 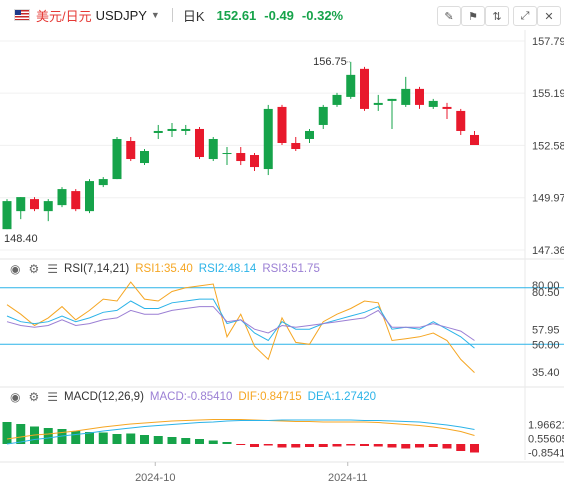 I want to click on price-tick-label: 147.36, so click(x=548, y=251).